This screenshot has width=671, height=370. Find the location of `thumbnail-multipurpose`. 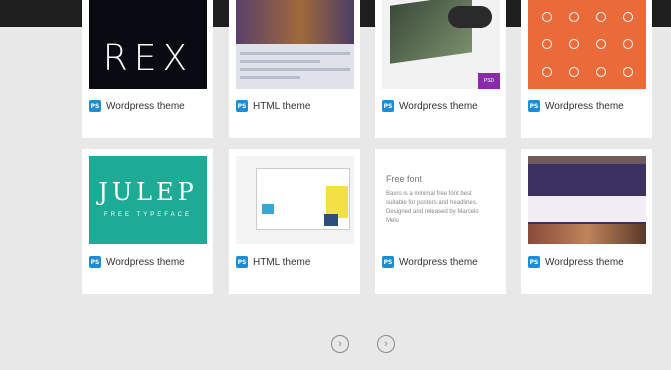

thumbnail-multipurpose is located at coordinates (587, 200).